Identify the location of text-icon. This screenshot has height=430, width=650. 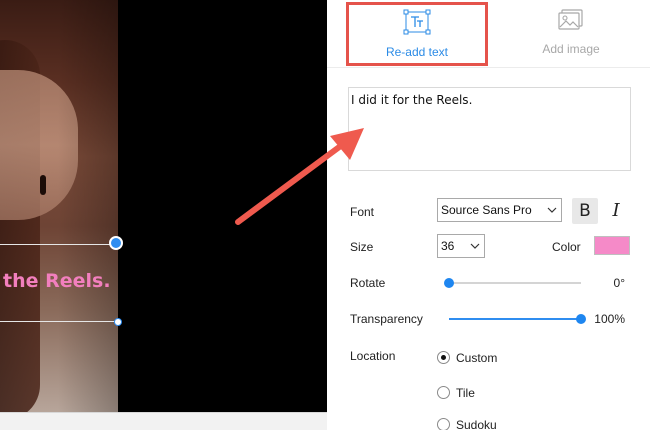
(417, 25).